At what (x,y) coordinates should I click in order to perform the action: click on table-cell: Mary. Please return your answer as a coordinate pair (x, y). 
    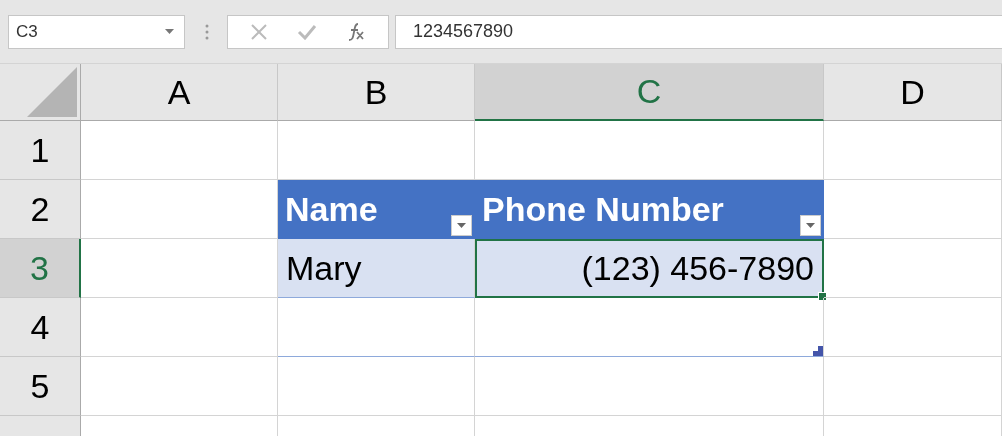
    Looking at the image, I should click on (376, 268).